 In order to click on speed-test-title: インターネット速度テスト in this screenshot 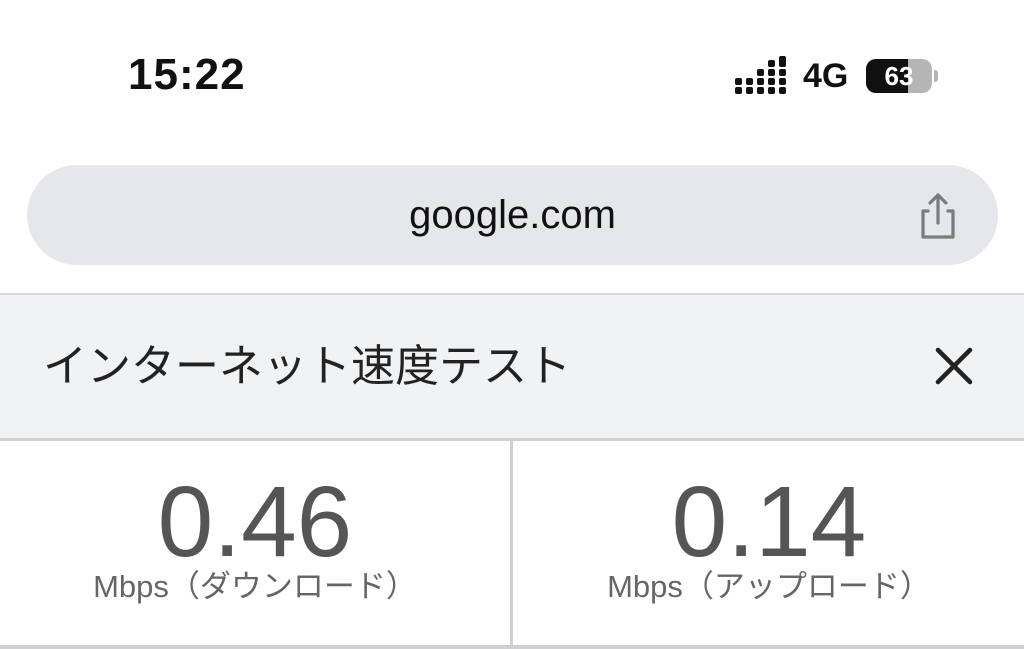, I will do `click(307, 366)`.